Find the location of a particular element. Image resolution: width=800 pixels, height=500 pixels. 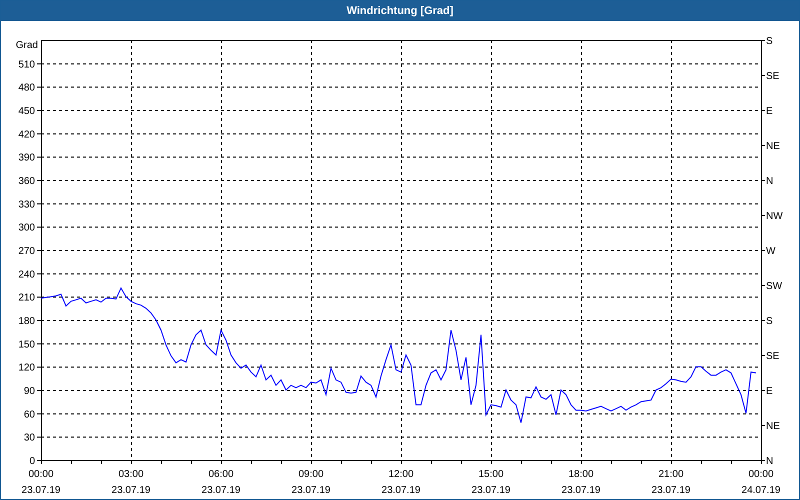

x-tick-time: 03:00 is located at coordinates (131, 474).